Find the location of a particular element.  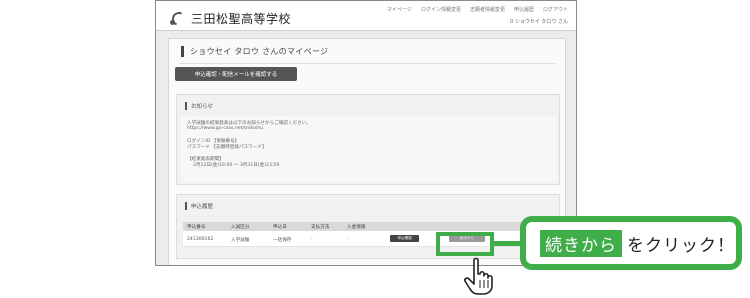

school-name: 三田松聖高等学校 is located at coordinates (241, 19).